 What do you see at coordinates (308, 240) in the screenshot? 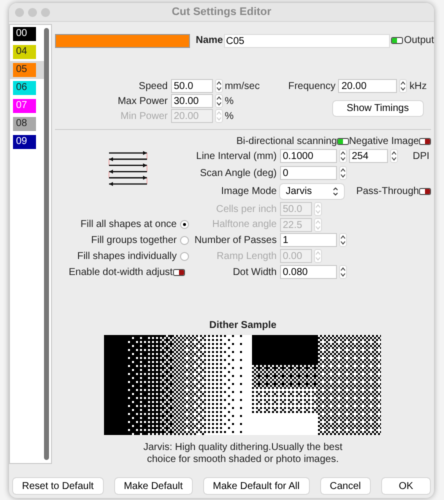
I see `input-field: 1` at bounding box center [308, 240].